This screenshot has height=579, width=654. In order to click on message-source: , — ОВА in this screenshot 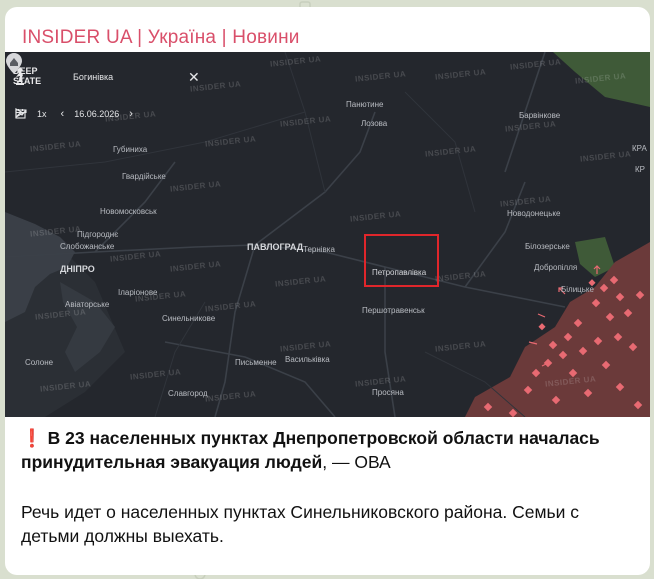, I will do `click(356, 462)`.